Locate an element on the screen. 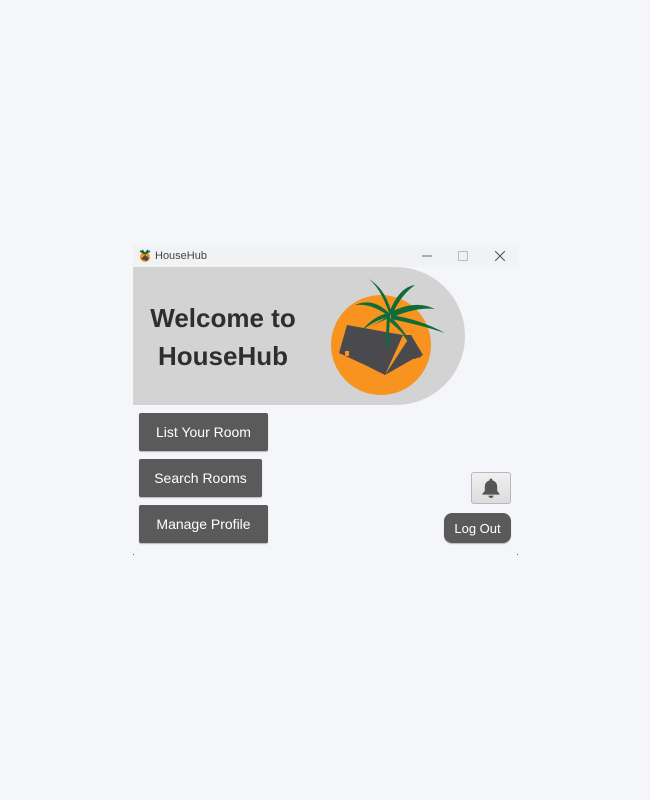  welcome-banner: Welcome to HouseHub is located at coordinates (299, 336).